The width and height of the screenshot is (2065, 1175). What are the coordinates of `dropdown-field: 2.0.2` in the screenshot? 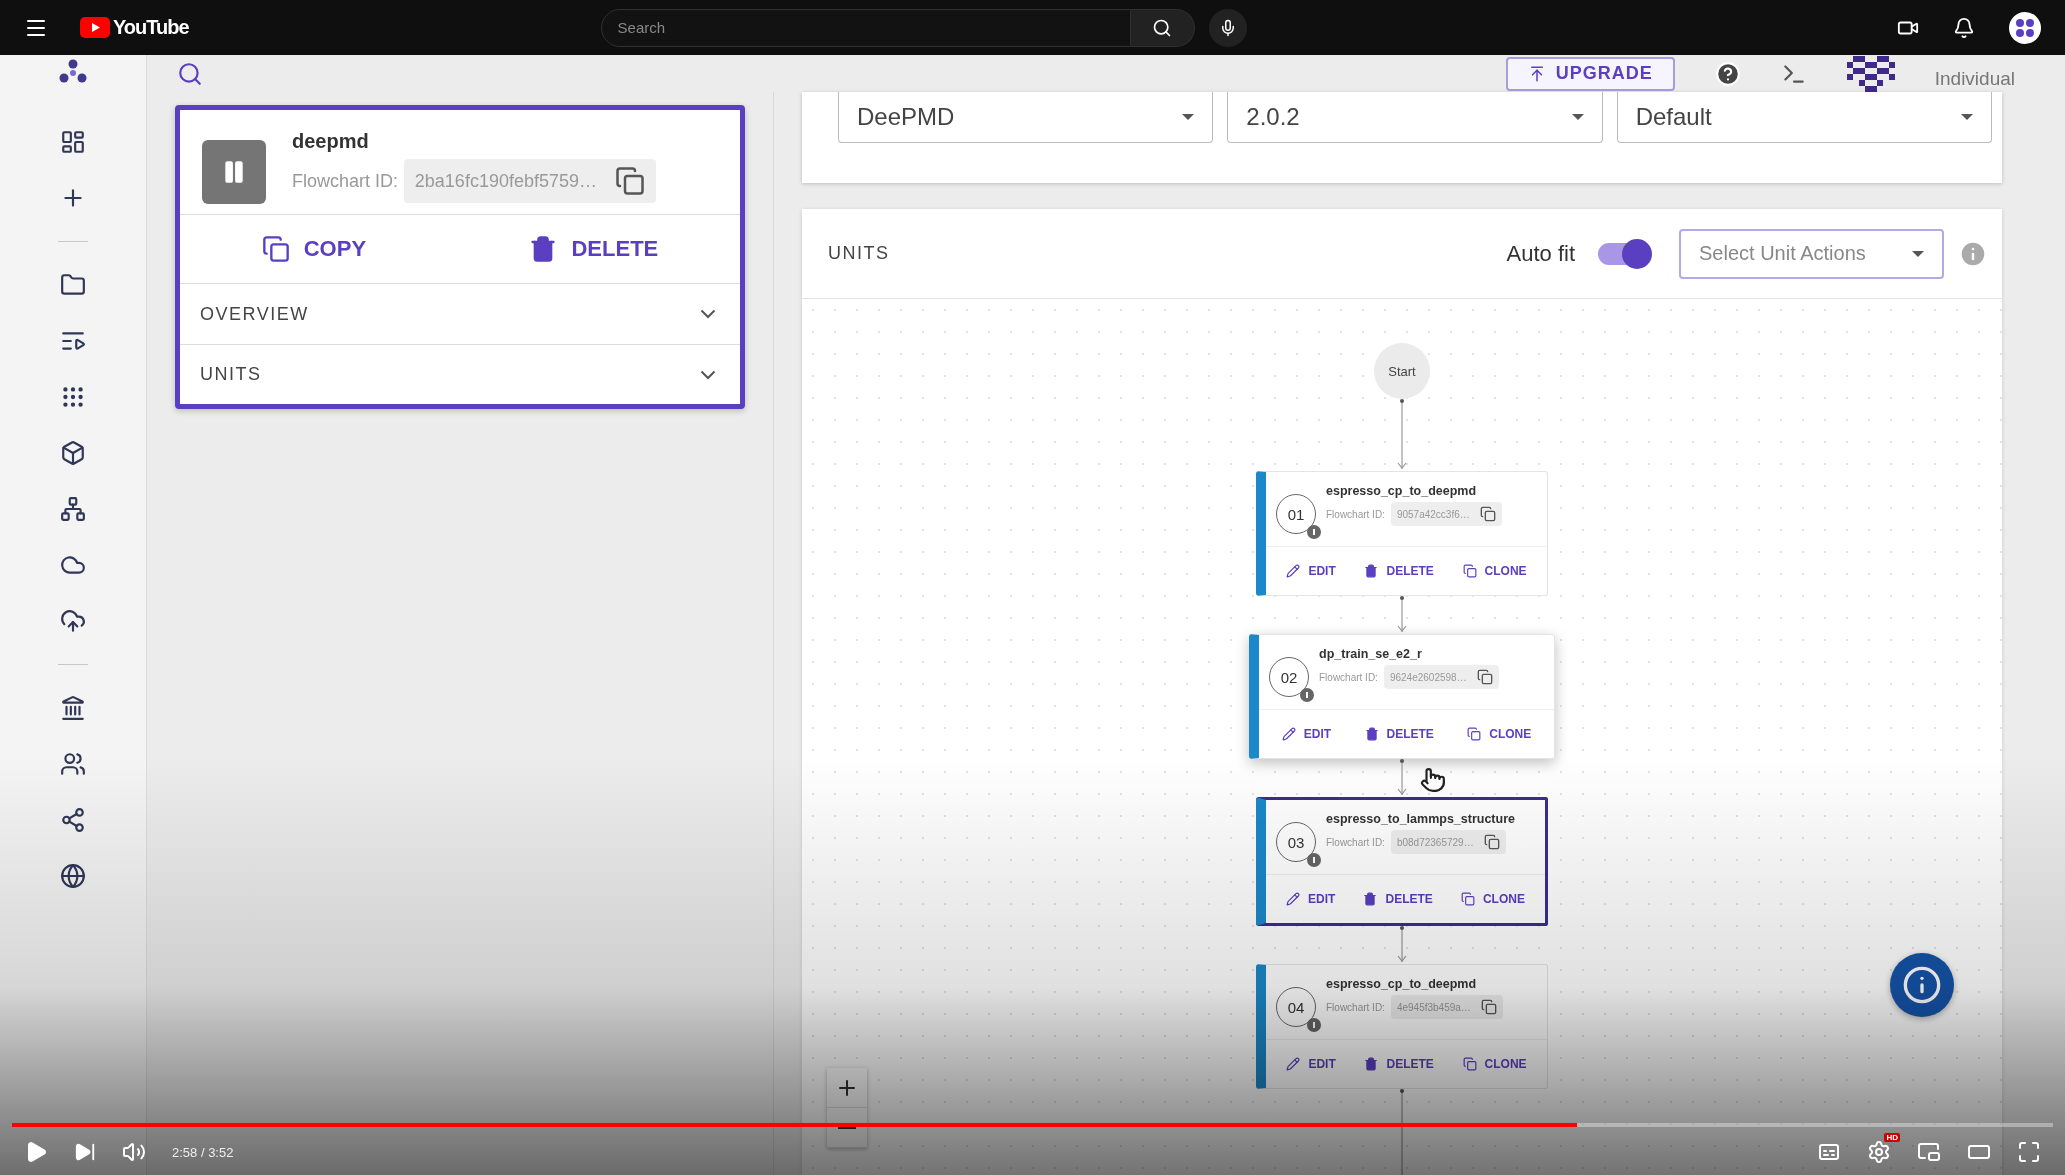 It's located at (1415, 117).